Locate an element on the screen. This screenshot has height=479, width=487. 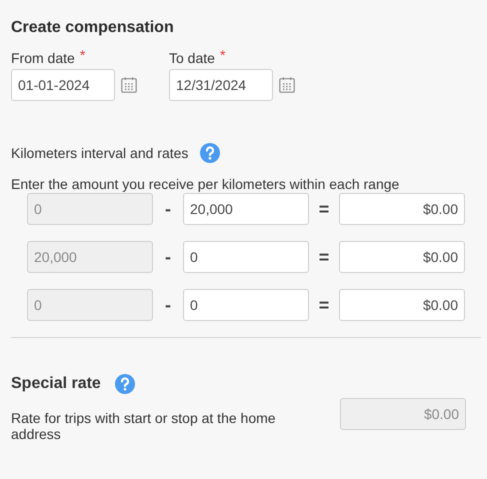
description-text: Rate for trips with start or stop at the home address is located at coordinates (144, 426).